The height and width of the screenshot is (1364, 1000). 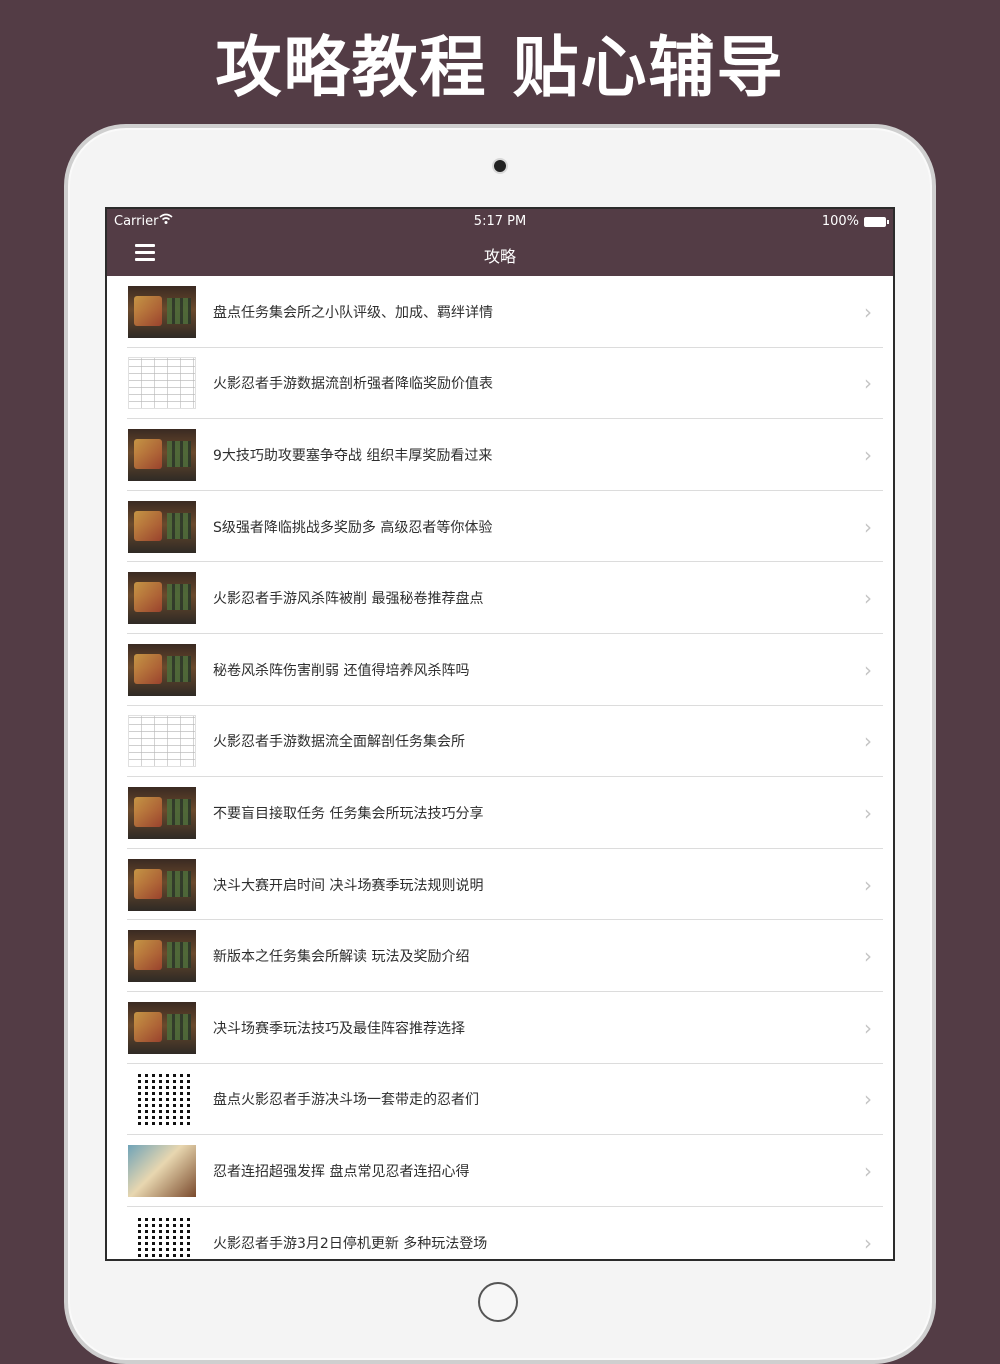 I want to click on article-title: S级强者降临挑战多奖励多 高级忍者等你体验, so click(x=353, y=527).